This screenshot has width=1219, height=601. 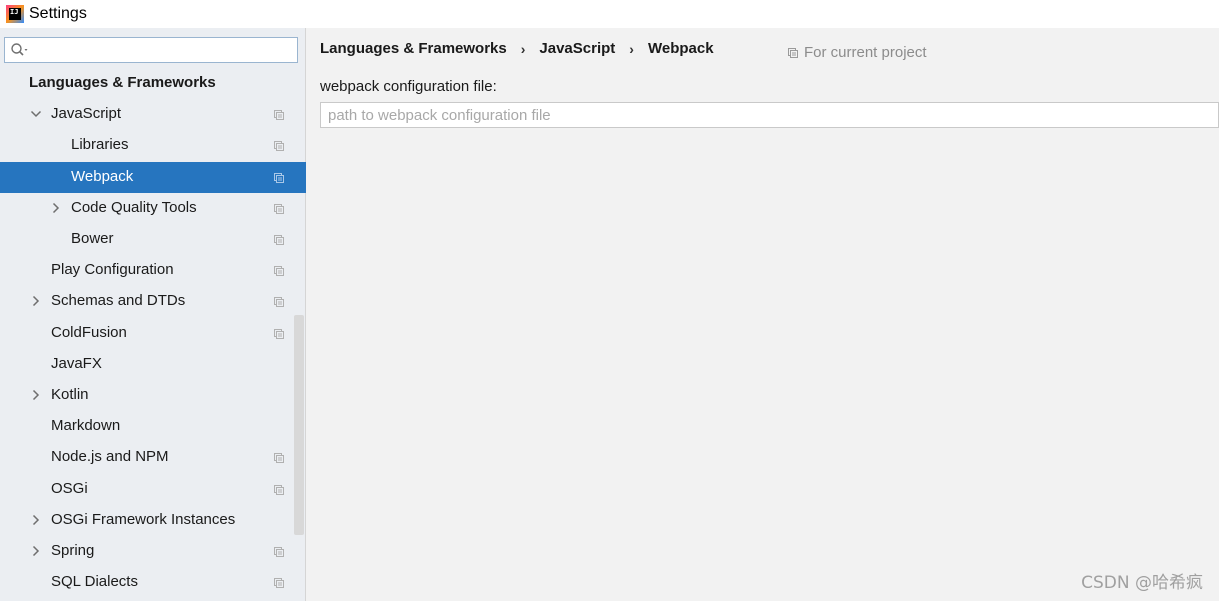 What do you see at coordinates (118, 300) in the screenshot?
I see `sidebar-item-label: Schemas and DTDs` at bounding box center [118, 300].